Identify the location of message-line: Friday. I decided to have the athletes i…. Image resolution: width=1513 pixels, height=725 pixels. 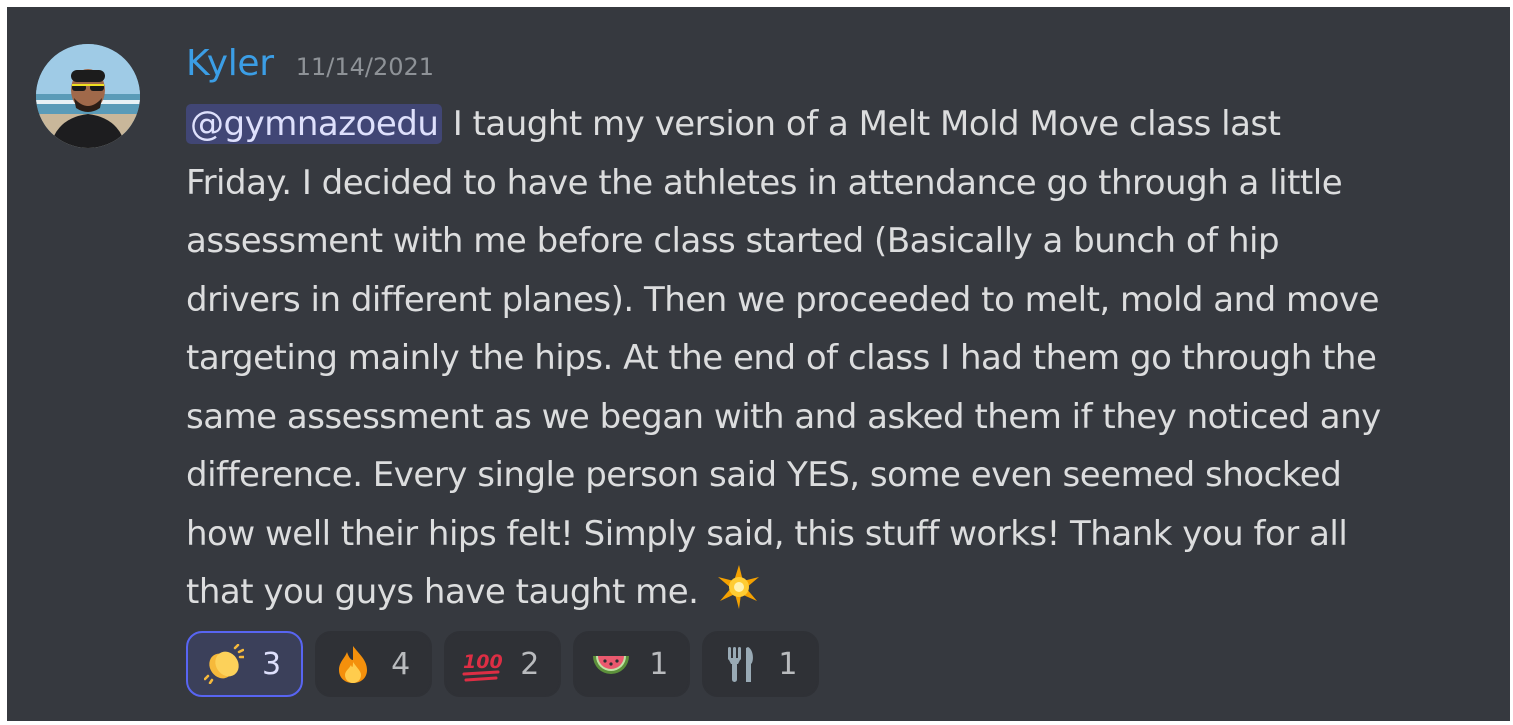
(764, 182).